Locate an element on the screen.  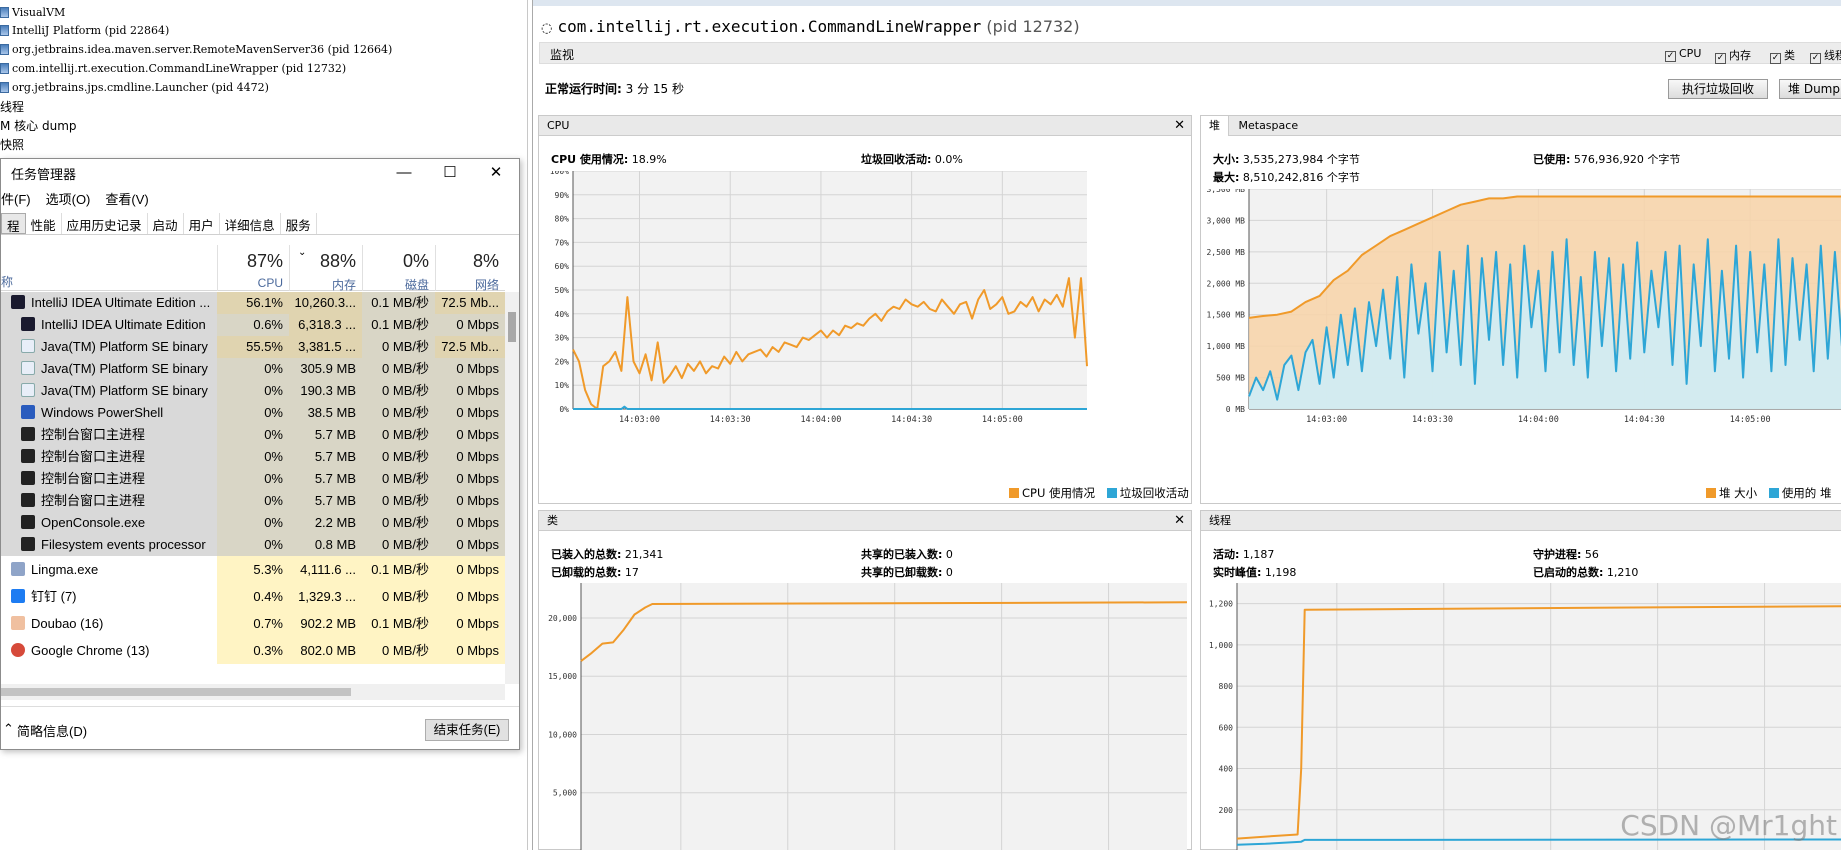
table-row: OpenConsole.exe 0% 2.2 MB 0 MB/秒 0 Mbps is located at coordinates (253, 523).